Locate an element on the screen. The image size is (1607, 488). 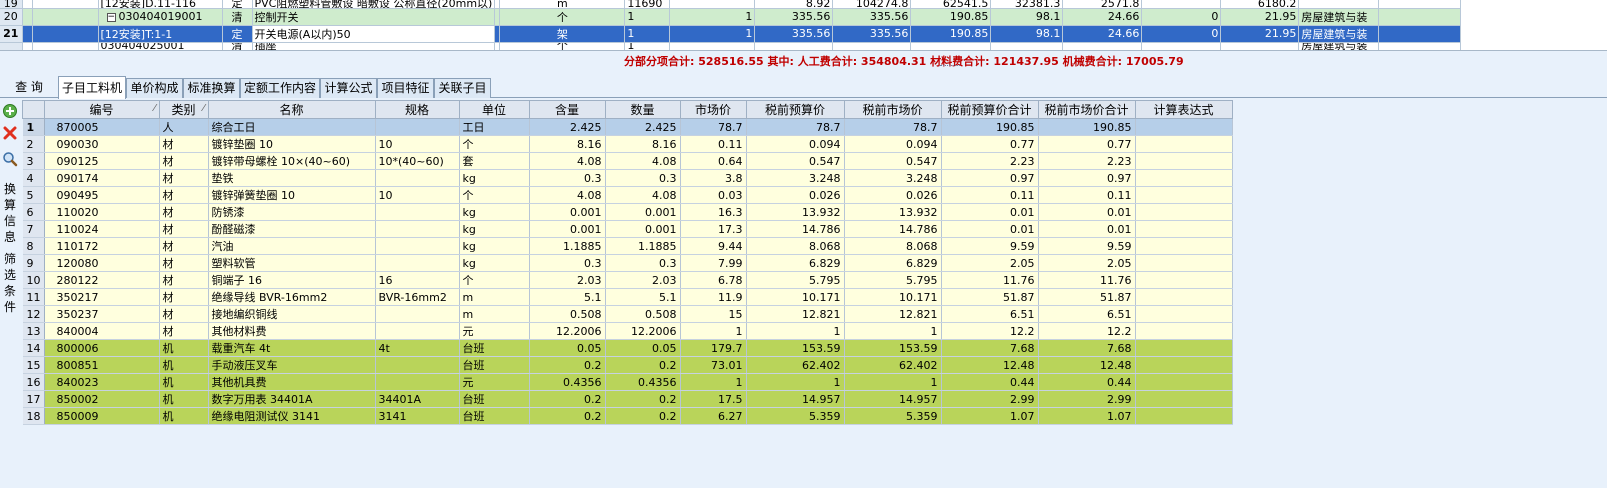
material-market-price: 7.99 is located at coordinates (713, 263).